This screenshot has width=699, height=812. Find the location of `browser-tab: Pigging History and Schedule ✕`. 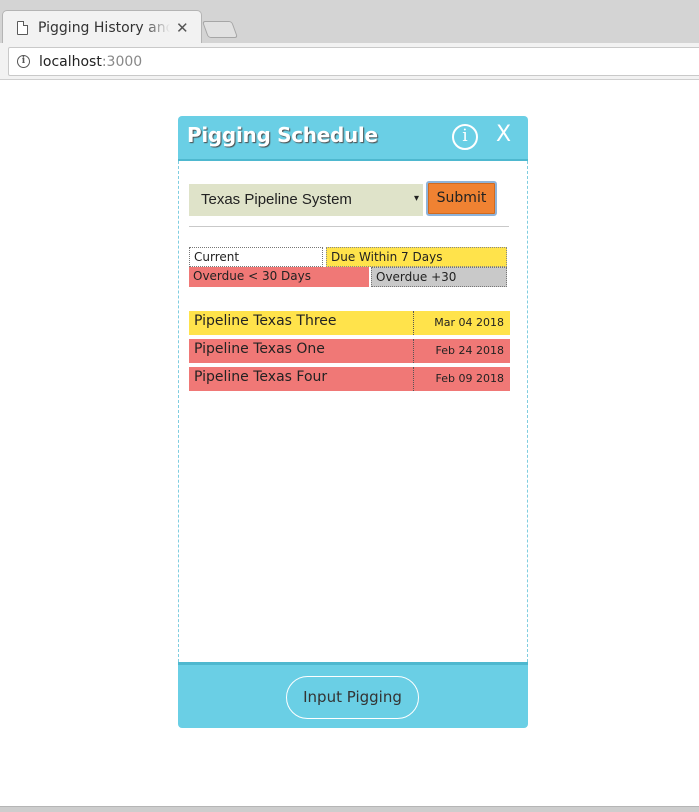

browser-tab: Pigging History and Schedule ✕ is located at coordinates (102, 27).